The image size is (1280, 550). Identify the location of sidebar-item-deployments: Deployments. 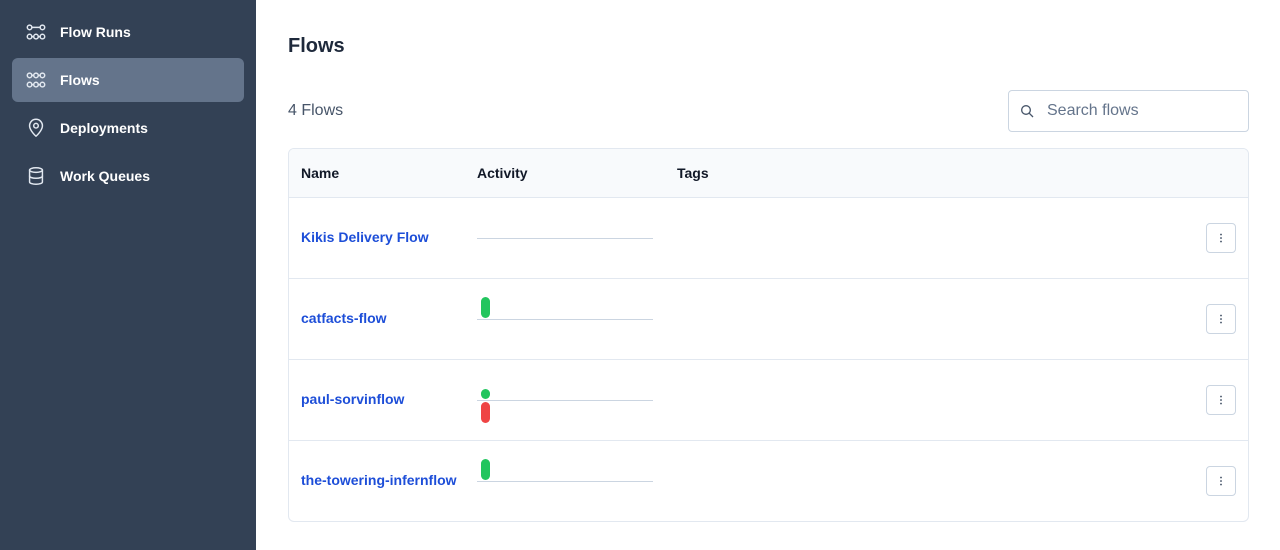
(128, 128).